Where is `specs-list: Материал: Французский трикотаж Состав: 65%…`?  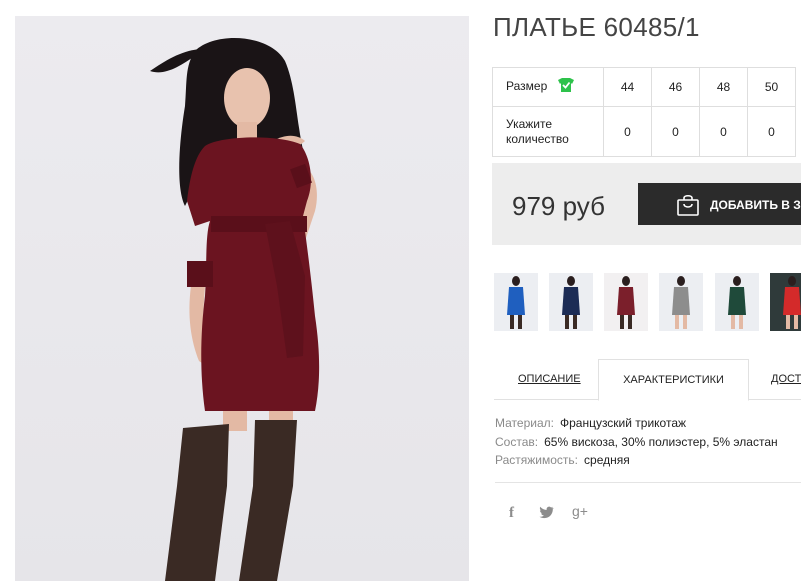 specs-list: Материал: Французский трикотаж Состав: 65%… is located at coordinates (636, 442).